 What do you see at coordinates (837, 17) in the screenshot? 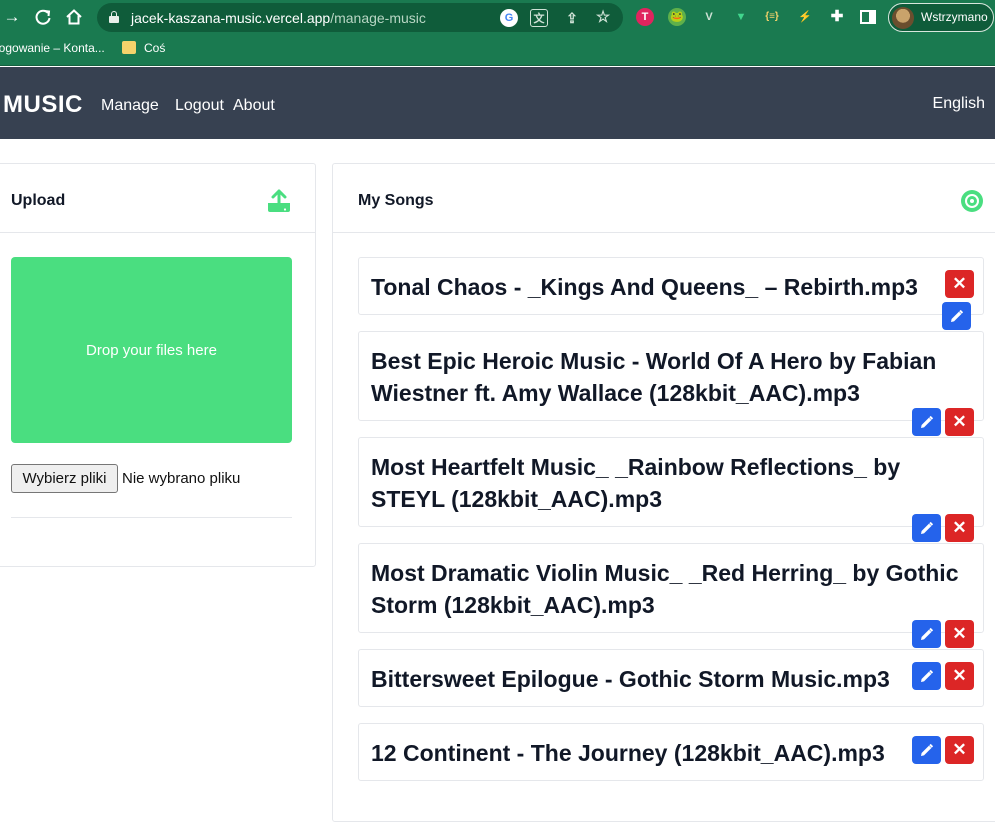
I see `extensions-puzzle-icon: ✚` at bounding box center [837, 17].